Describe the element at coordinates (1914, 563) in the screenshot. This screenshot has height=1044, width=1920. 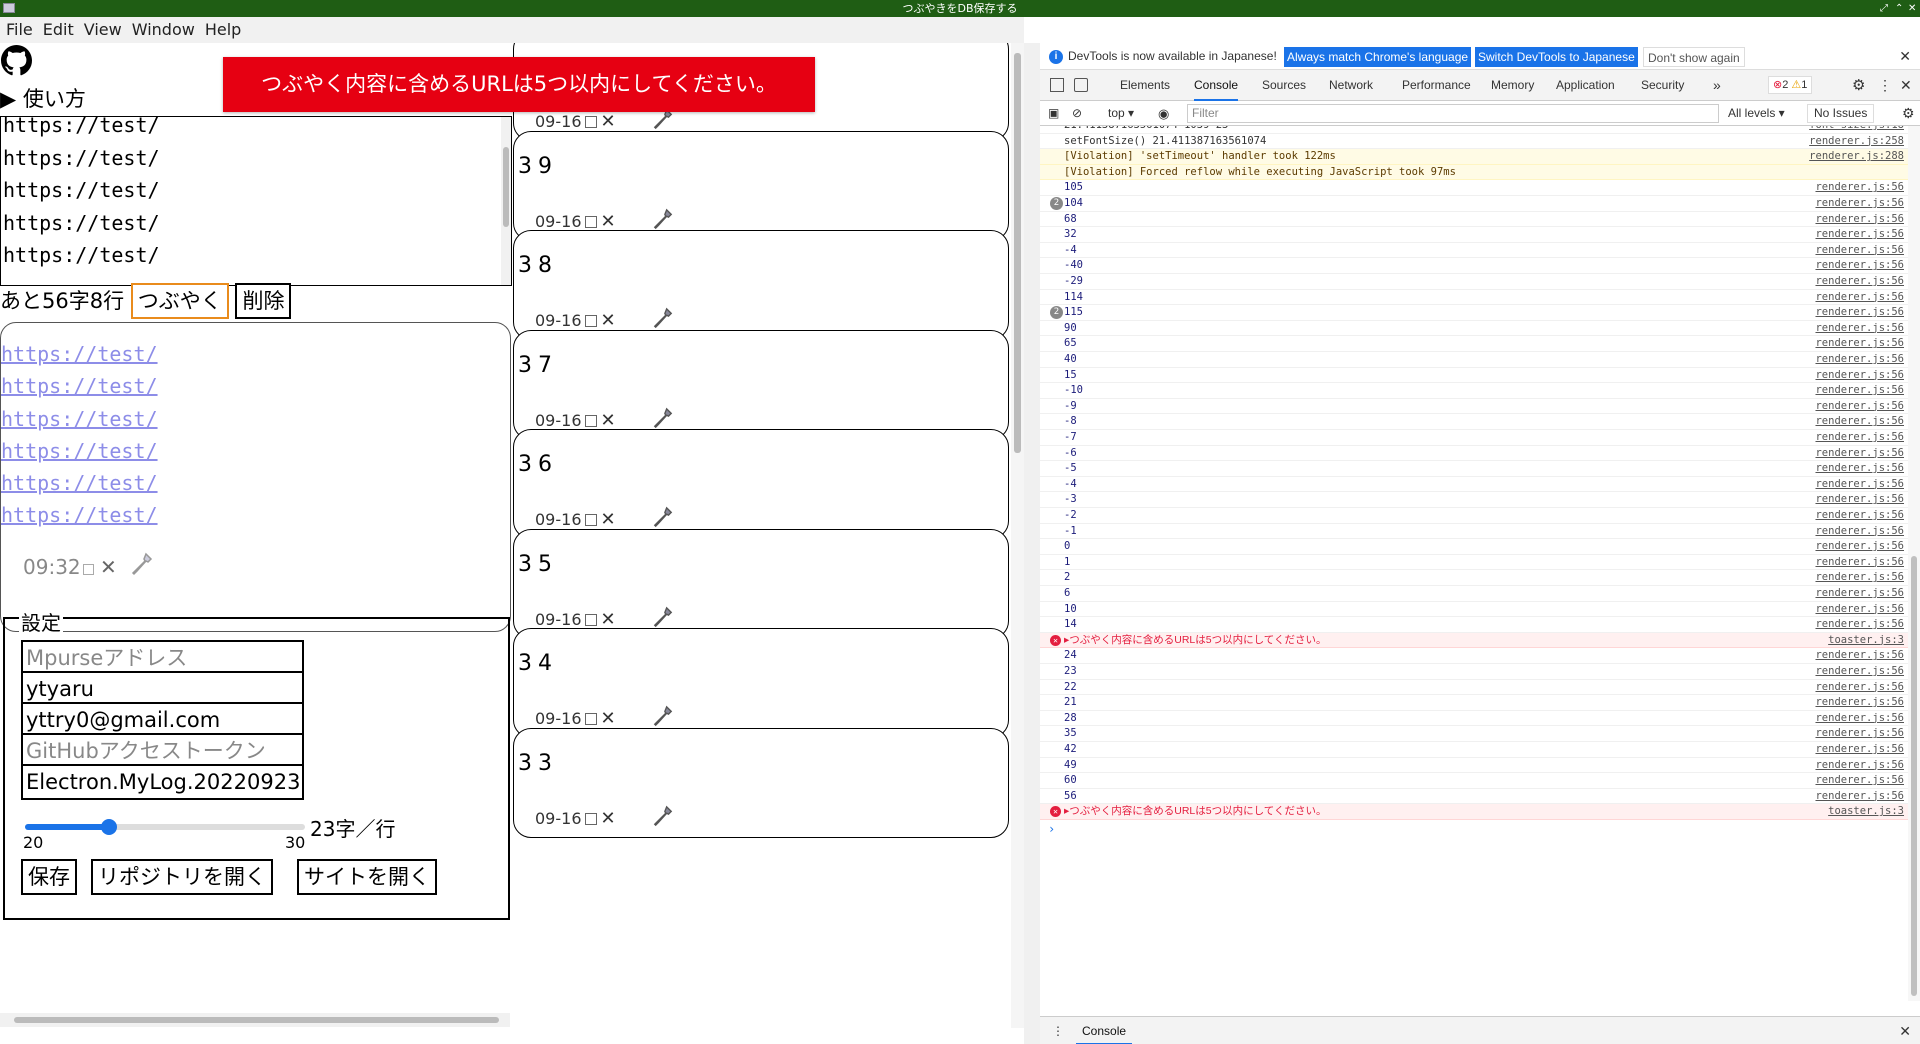
I see `console-scrollbar` at that location.